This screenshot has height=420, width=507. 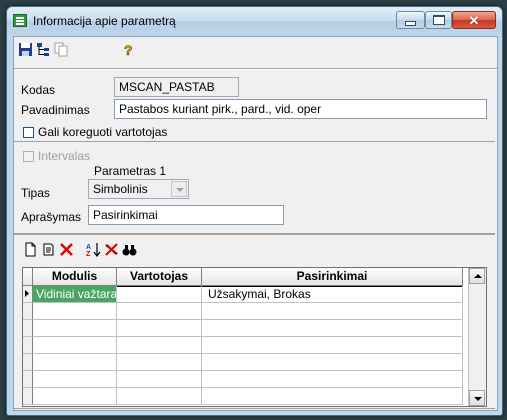 What do you see at coordinates (55, 110) in the screenshot?
I see `pavadinimas-label: Pavadinimas` at bounding box center [55, 110].